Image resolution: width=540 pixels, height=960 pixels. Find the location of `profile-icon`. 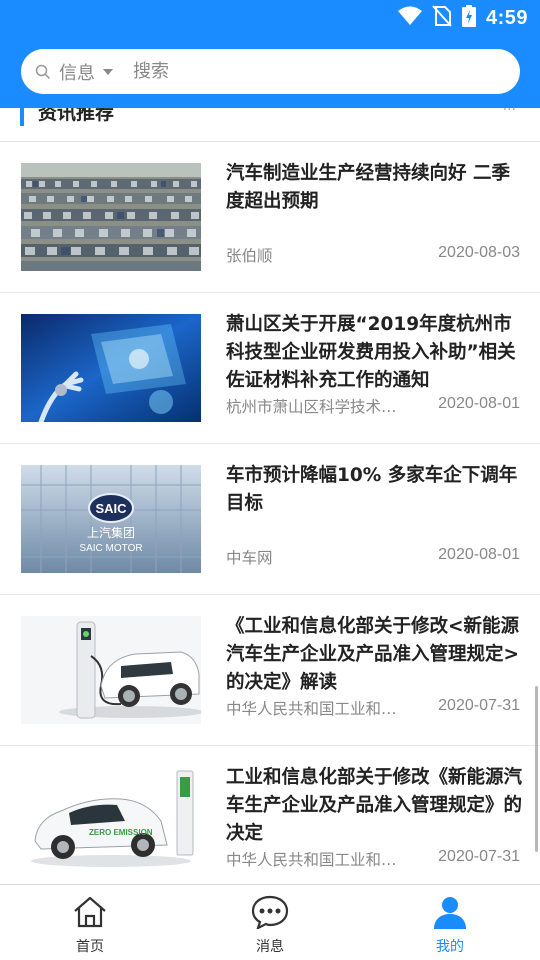

profile-icon is located at coordinates (450, 914).